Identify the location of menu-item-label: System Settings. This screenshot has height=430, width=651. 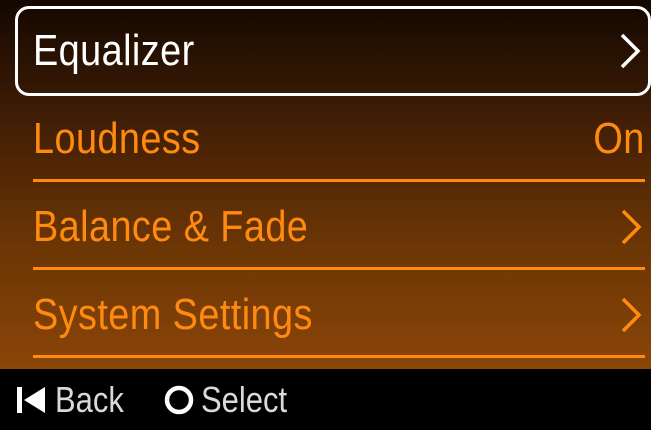
(173, 314).